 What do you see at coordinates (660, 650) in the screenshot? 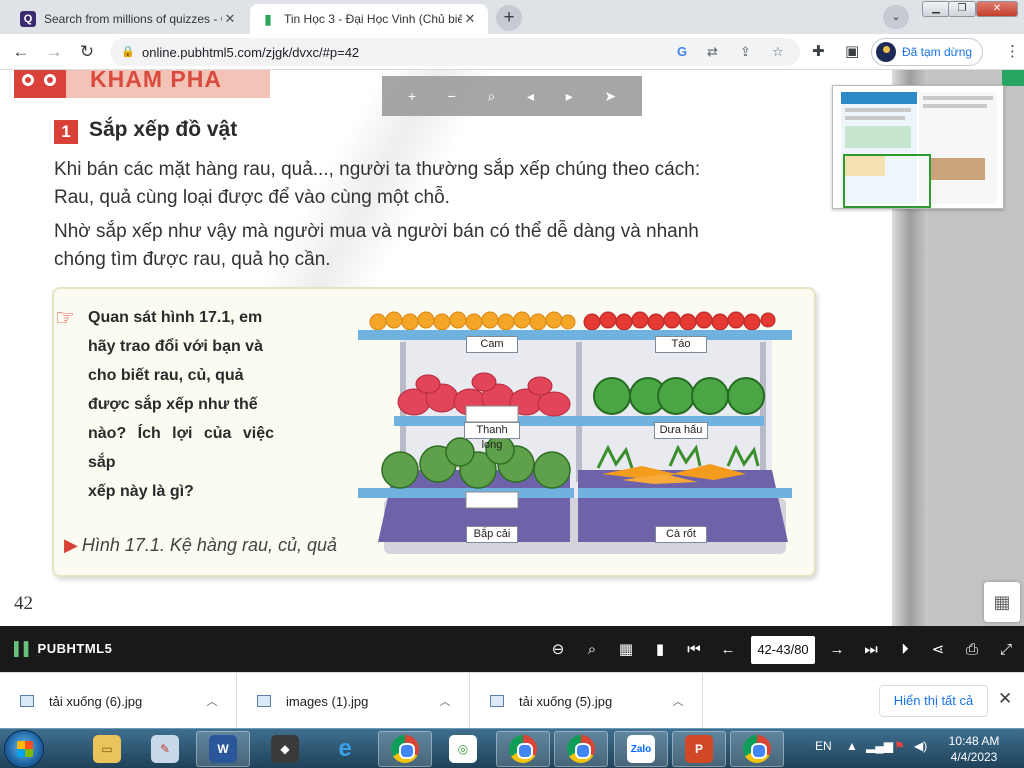
I see `bookmark-icon: ▮` at bounding box center [660, 650].